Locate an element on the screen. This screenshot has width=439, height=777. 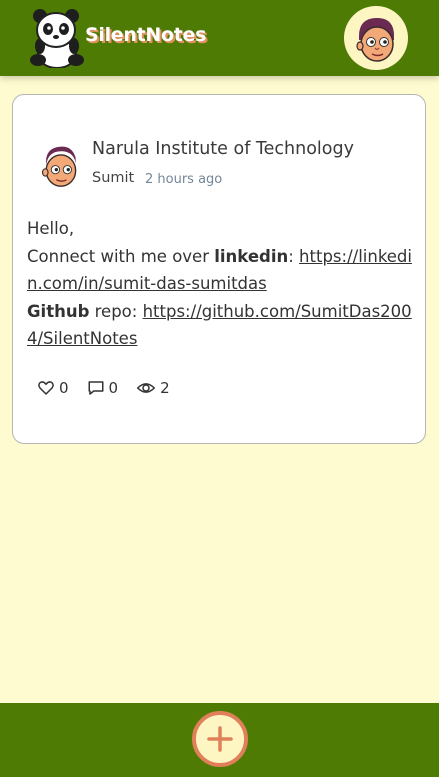
app-title: SilentNotes is located at coordinates (145, 35).